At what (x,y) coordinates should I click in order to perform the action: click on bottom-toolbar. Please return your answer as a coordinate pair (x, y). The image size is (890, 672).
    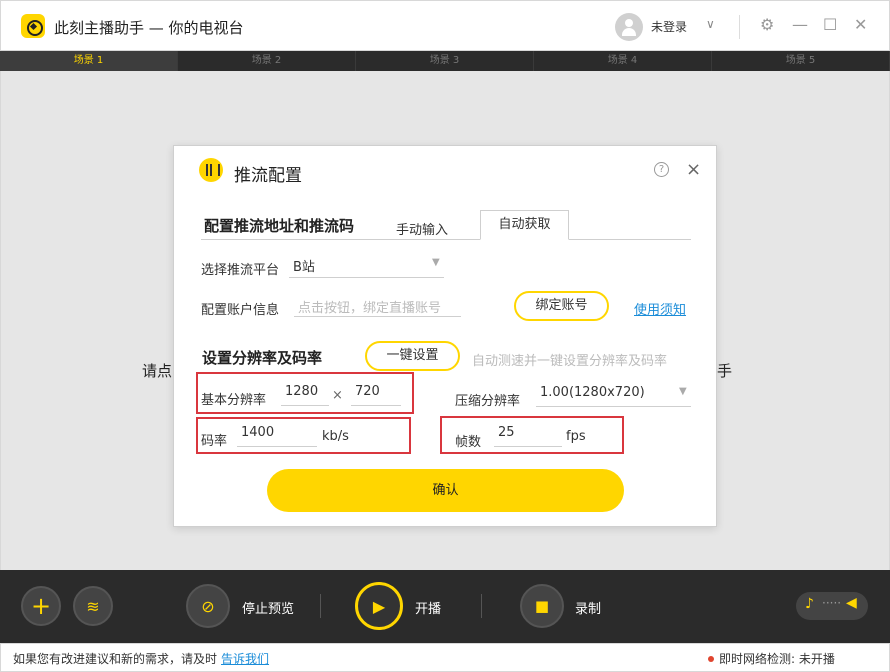
    Looking at the image, I should click on (445, 606).